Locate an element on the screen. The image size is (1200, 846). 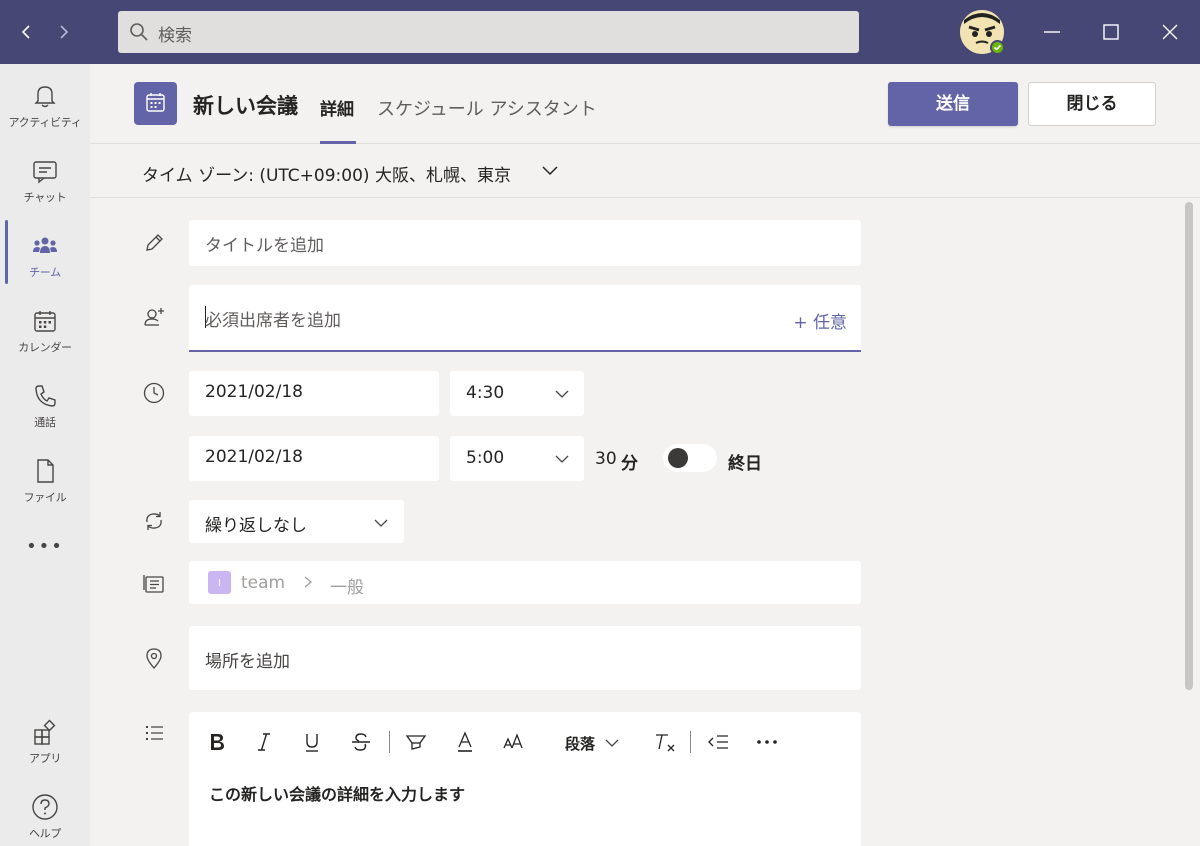
start-time-value: 4:30 is located at coordinates (485, 393).